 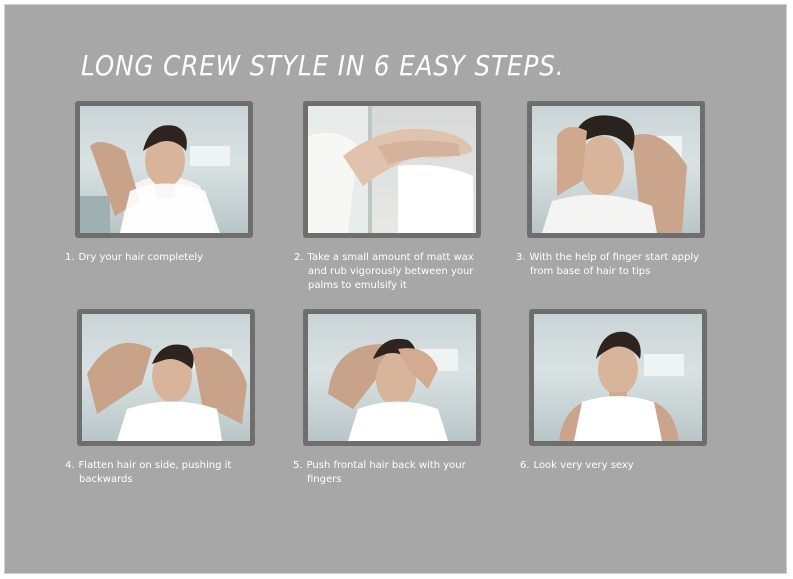 I want to click on step-1-photo, so click(x=164, y=169).